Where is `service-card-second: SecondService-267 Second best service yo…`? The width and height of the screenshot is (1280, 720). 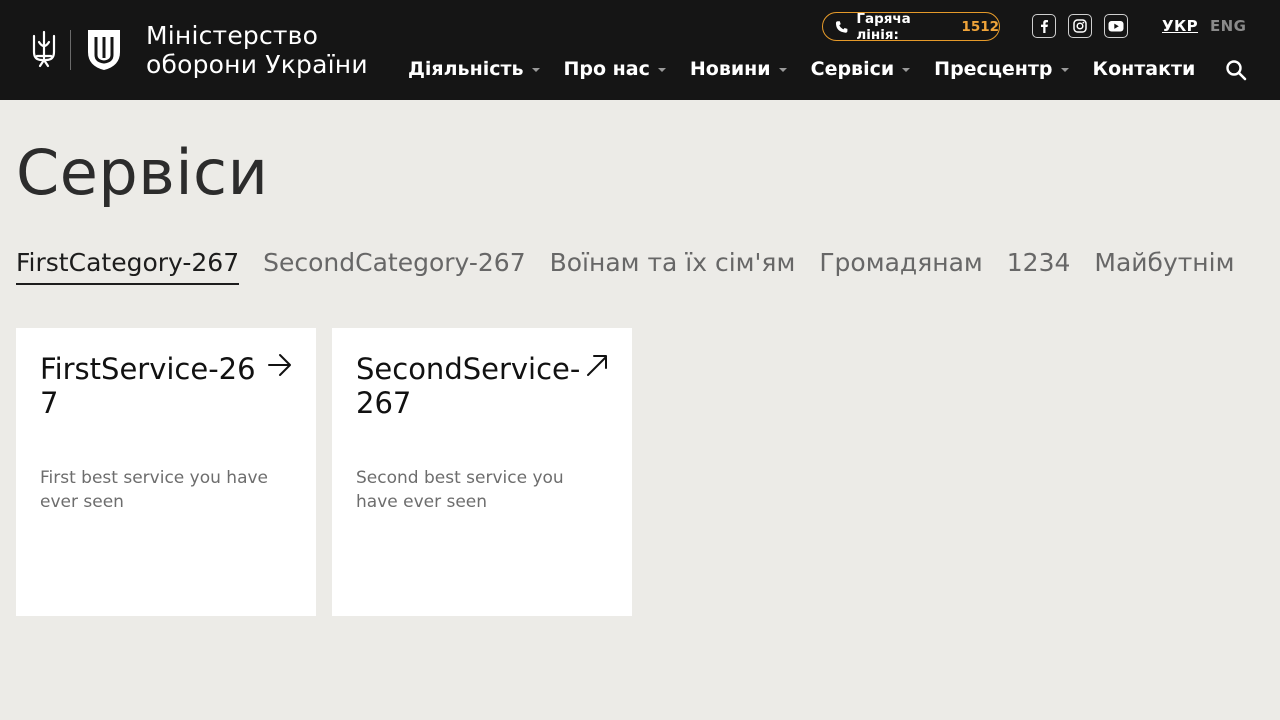 service-card-second: SecondService-267 Second best service yo… is located at coordinates (482, 472).